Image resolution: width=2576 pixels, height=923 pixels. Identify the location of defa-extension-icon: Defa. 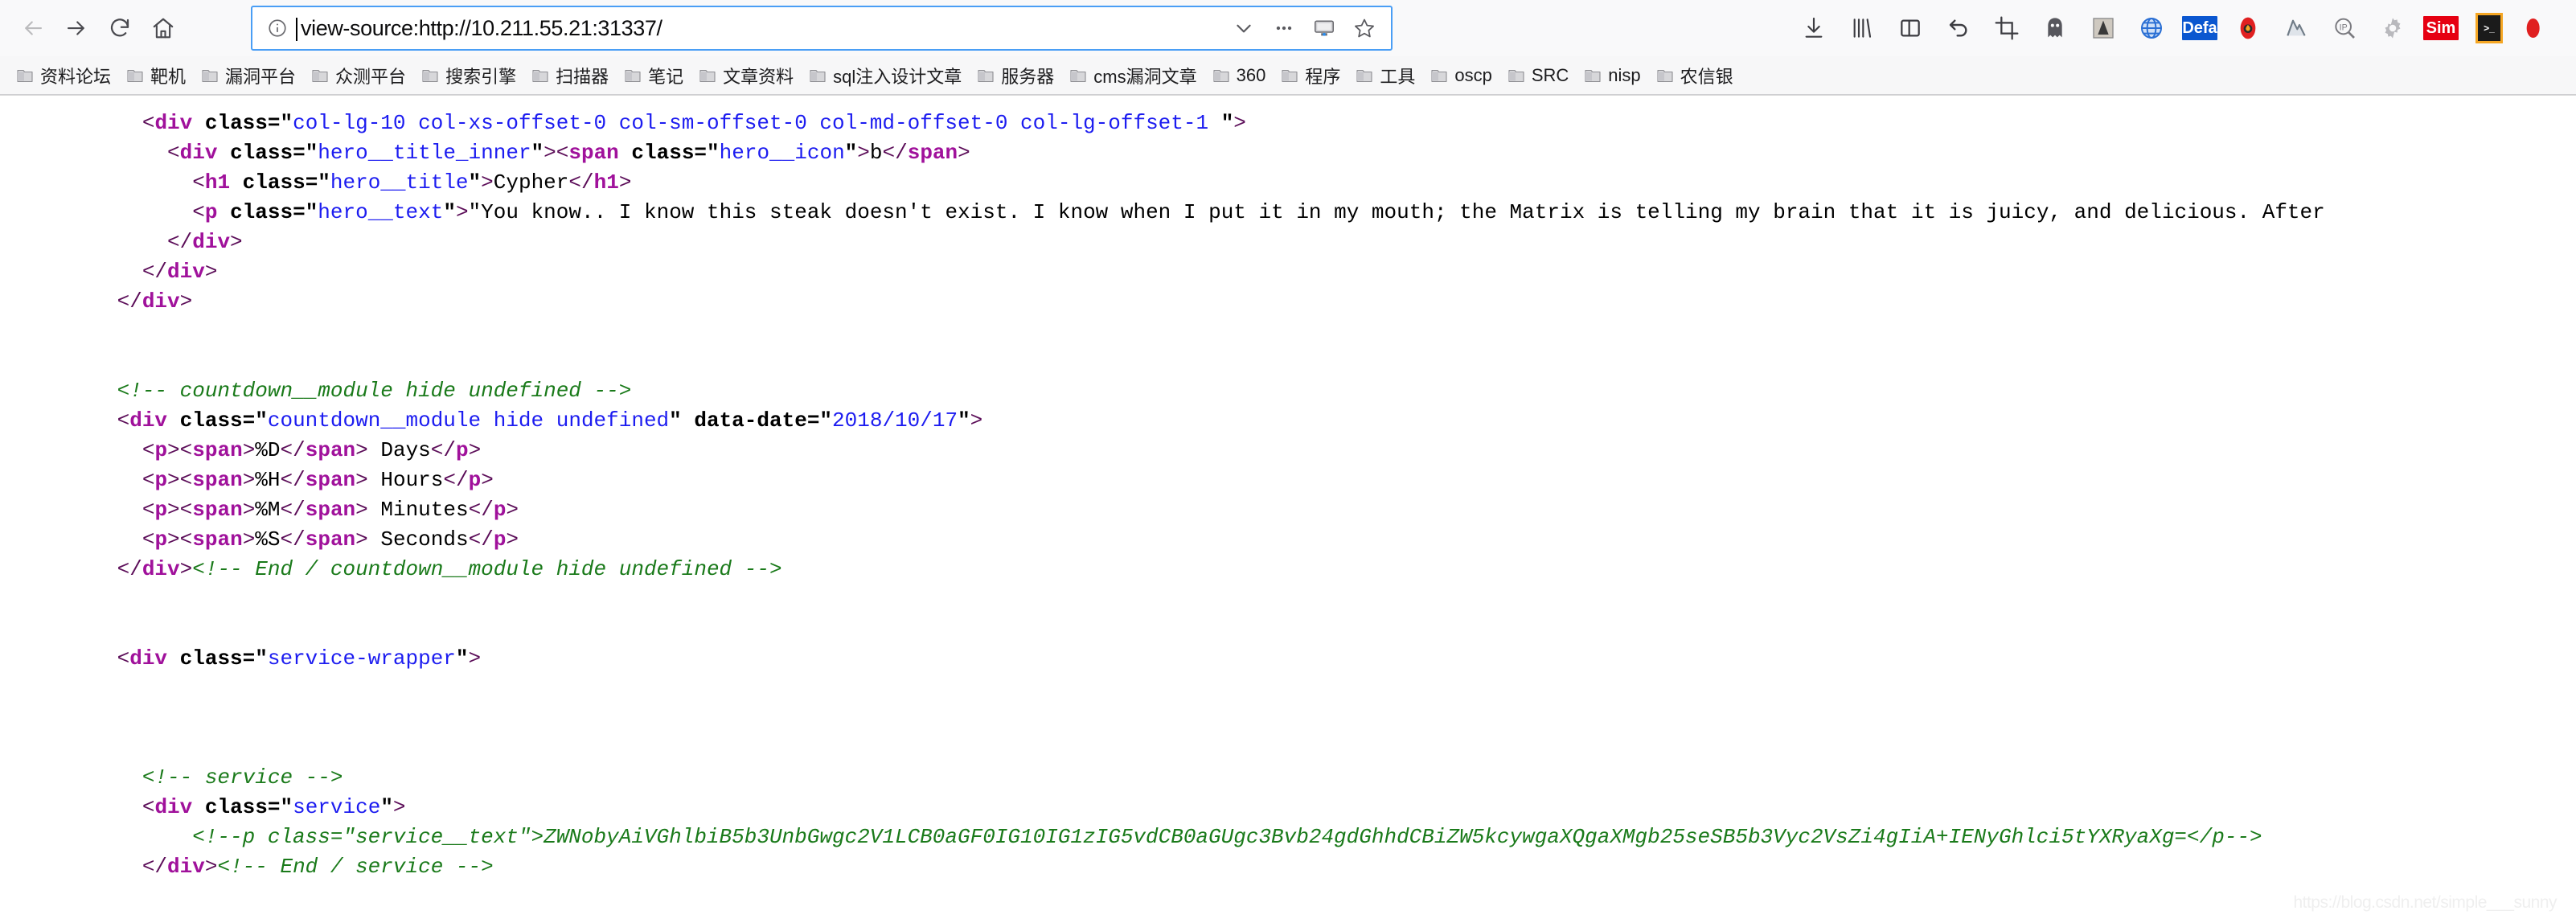
(2200, 28).